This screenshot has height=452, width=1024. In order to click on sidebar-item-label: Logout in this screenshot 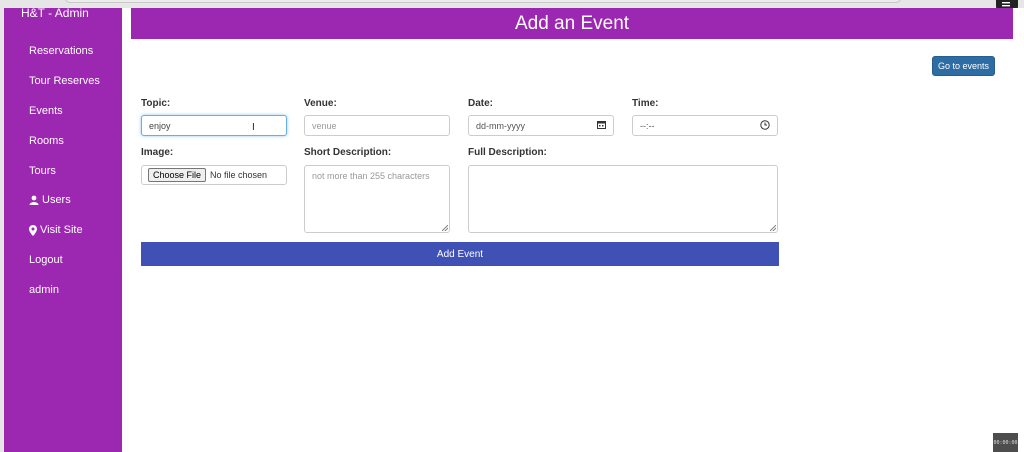, I will do `click(46, 260)`.